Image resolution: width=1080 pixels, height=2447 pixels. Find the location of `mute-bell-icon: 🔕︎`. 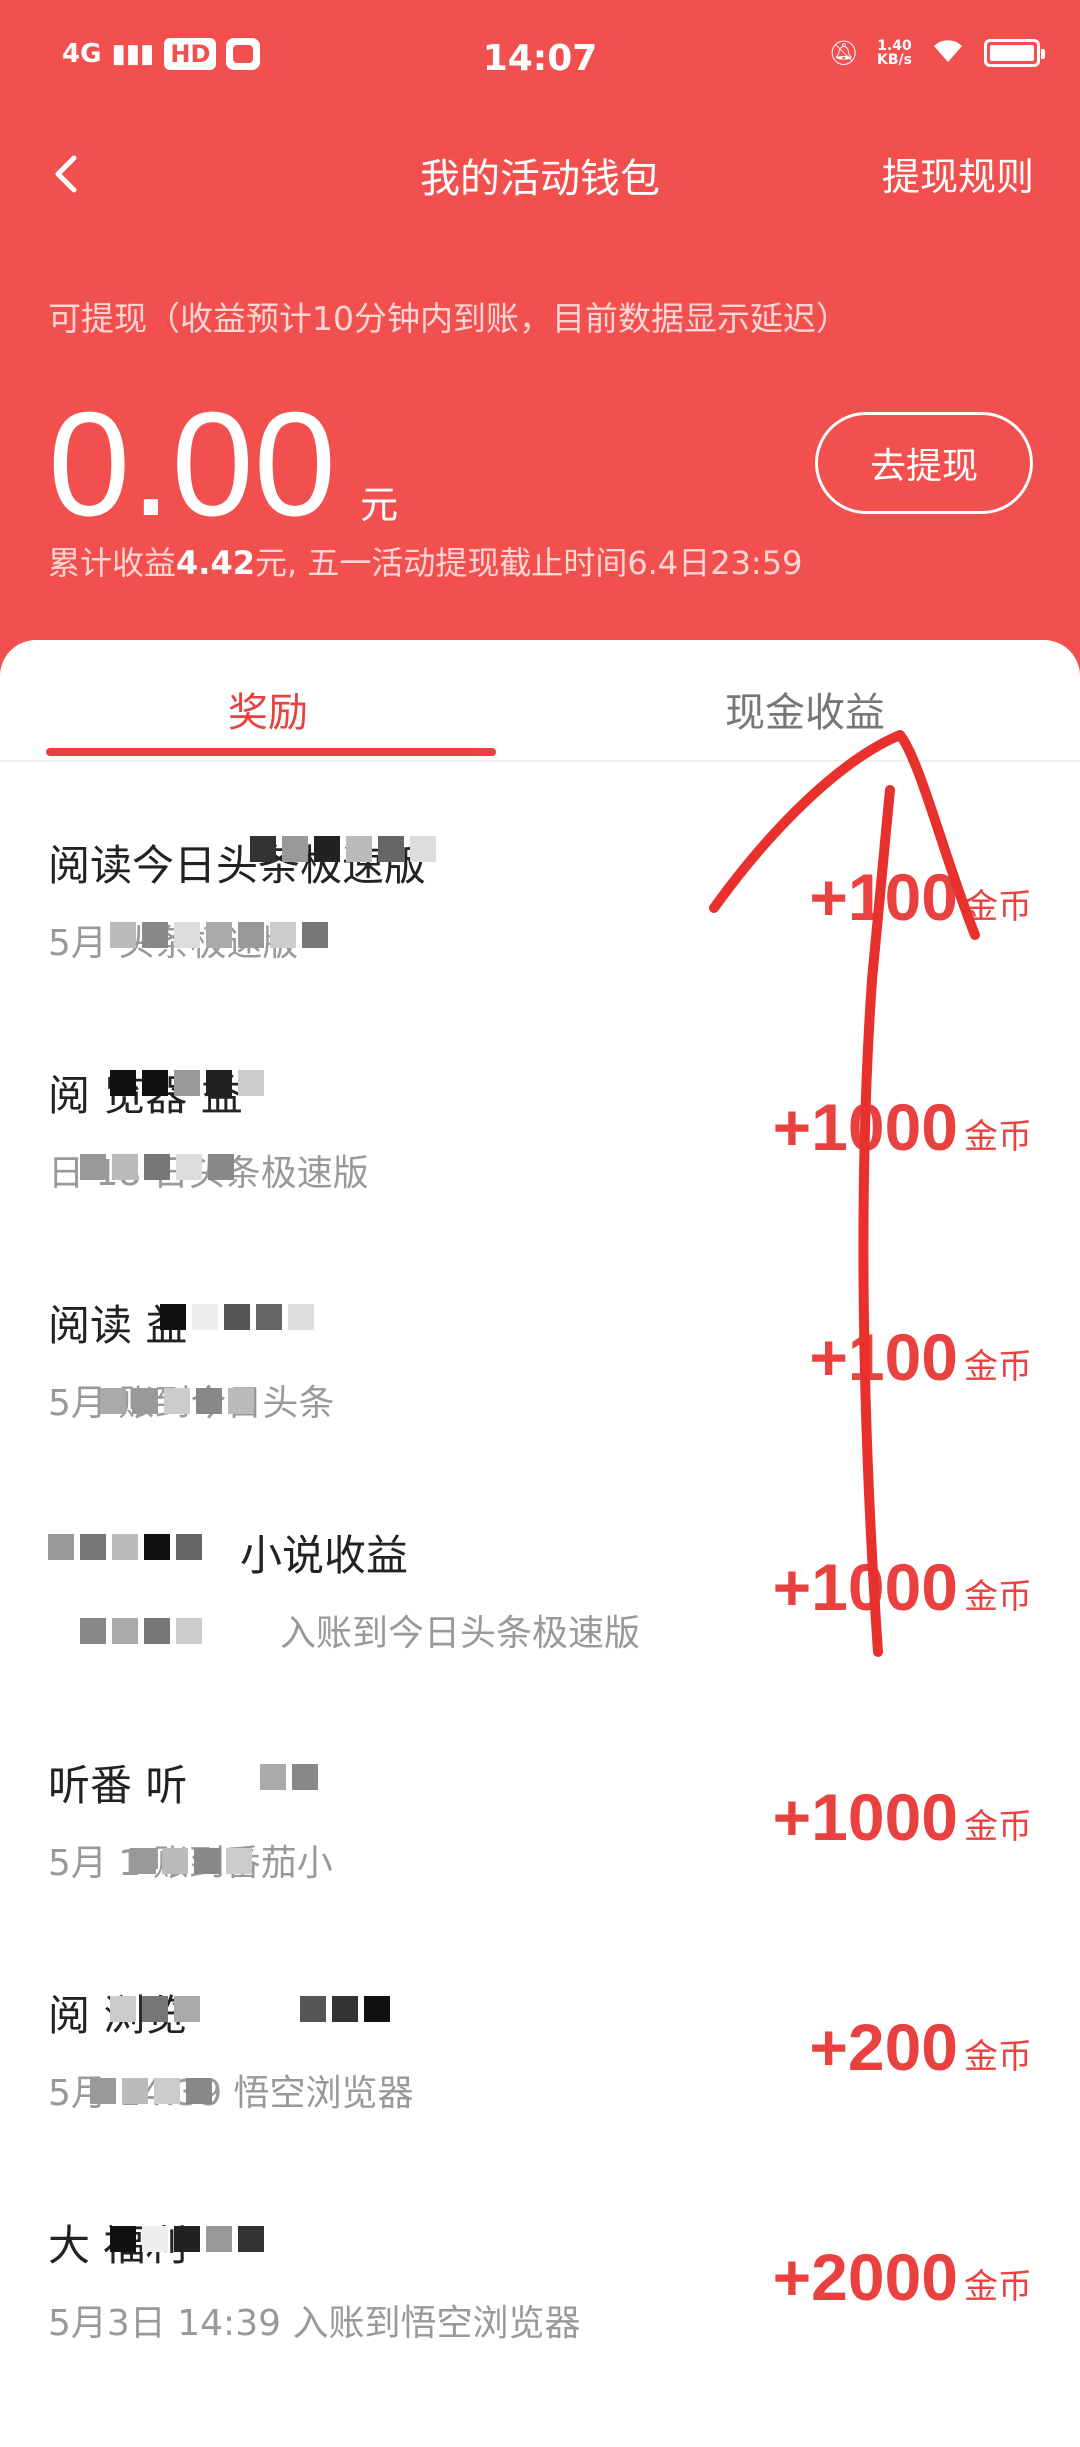

mute-bell-icon: 🔕︎ is located at coordinates (844, 53).